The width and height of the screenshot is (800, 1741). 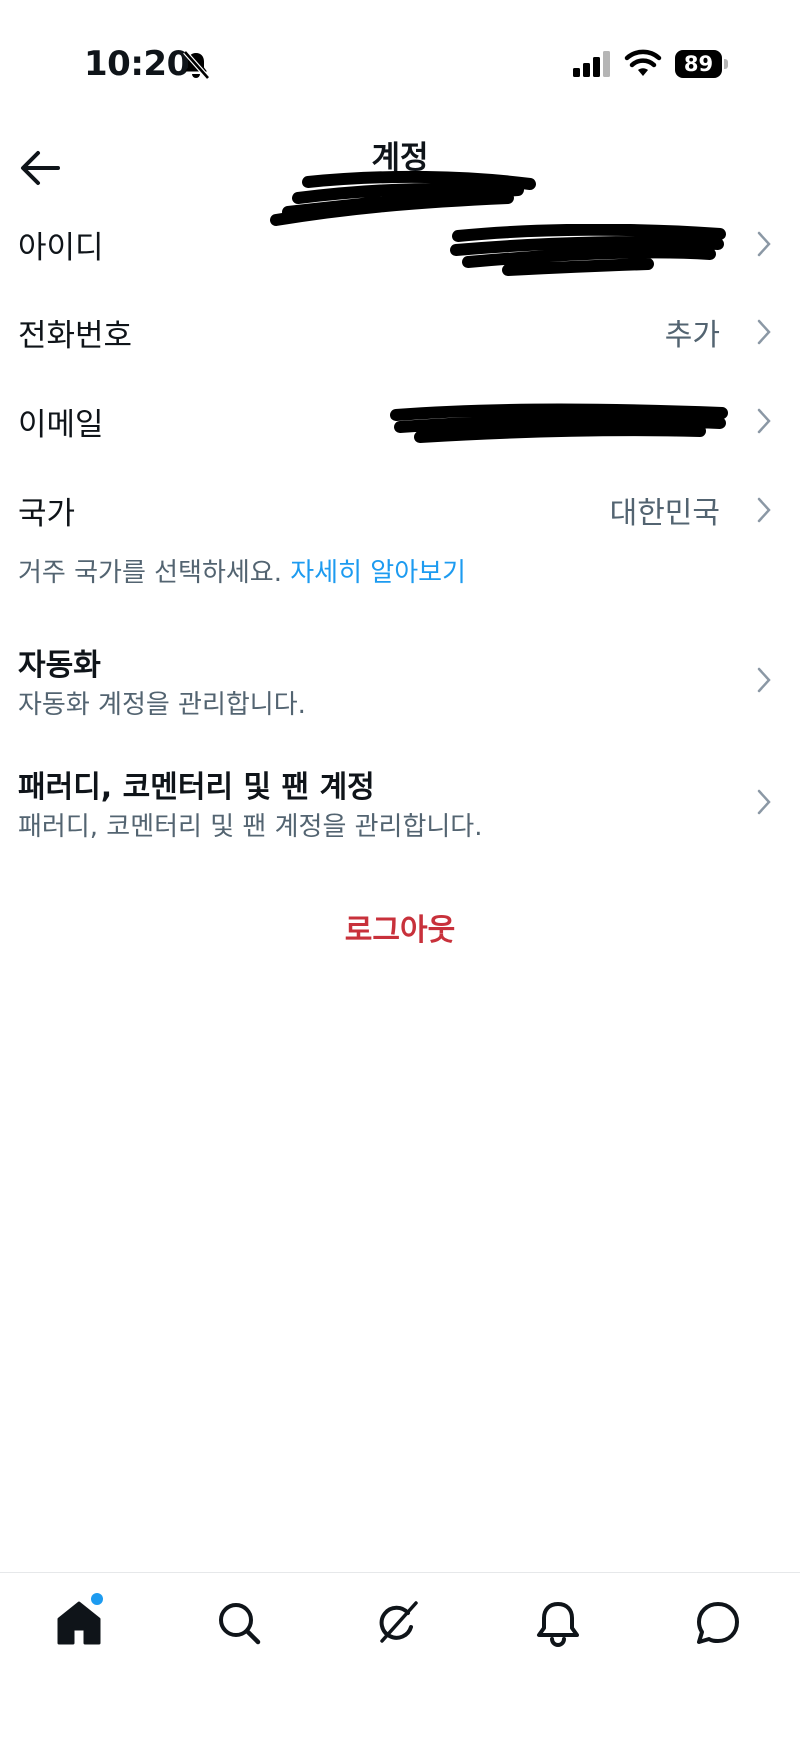 I want to click on silent-bell-icon, so click(x=196, y=65).